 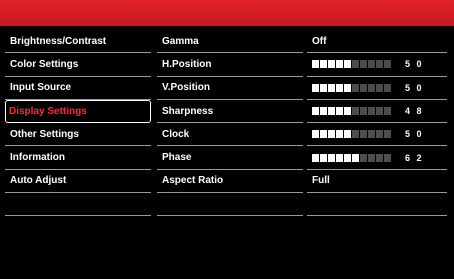 What do you see at coordinates (48, 112) in the screenshot?
I see `menu-item-label: Display Settings` at bounding box center [48, 112].